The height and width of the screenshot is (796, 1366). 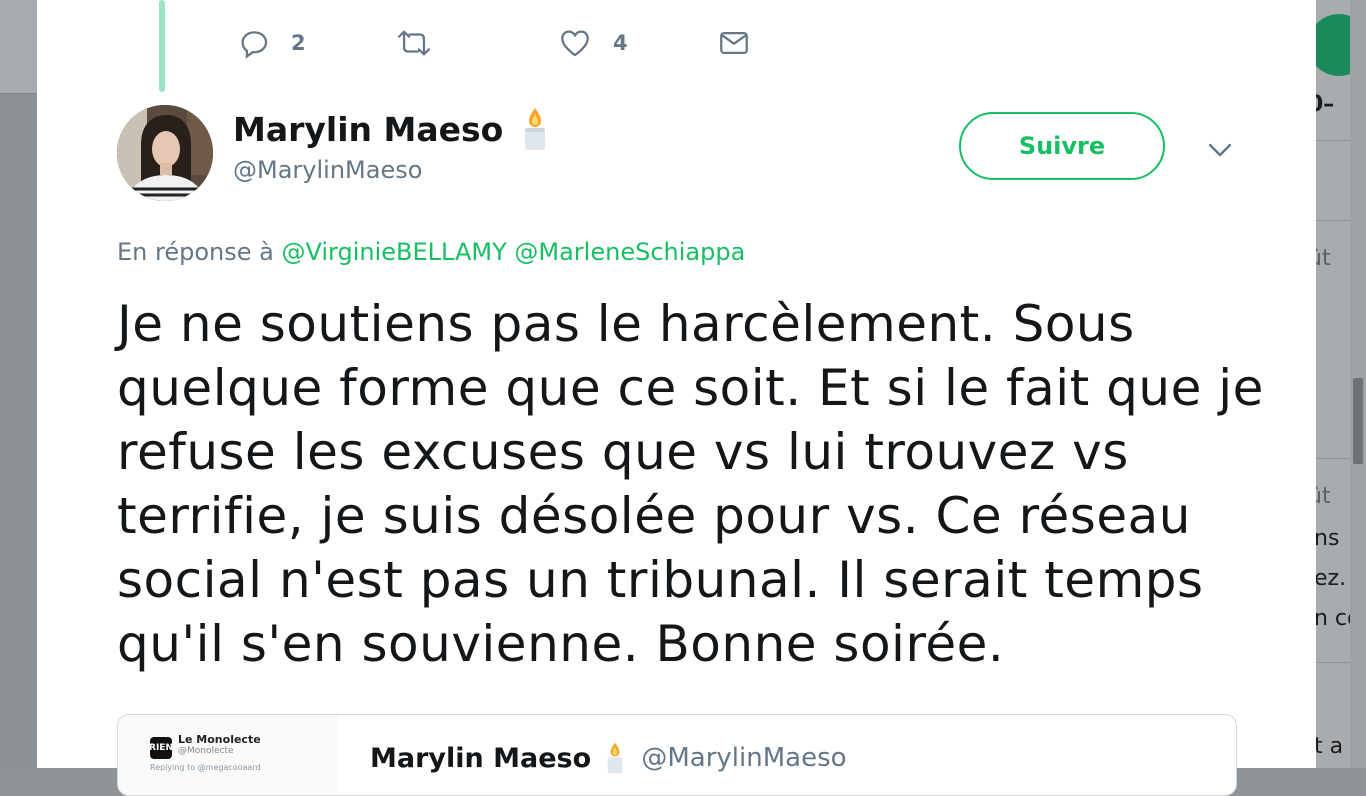 What do you see at coordinates (391, 170) in the screenshot?
I see `author-handle: @MarylinMaeso` at bounding box center [391, 170].